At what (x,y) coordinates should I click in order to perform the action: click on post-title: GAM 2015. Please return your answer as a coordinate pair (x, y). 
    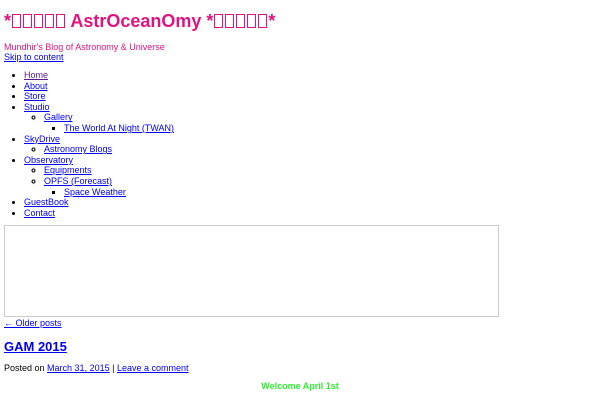
    Looking at the image, I should click on (35, 347).